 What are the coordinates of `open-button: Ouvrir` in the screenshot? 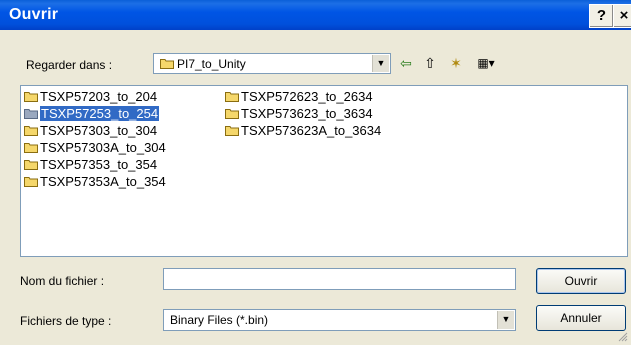 It's located at (581, 281).